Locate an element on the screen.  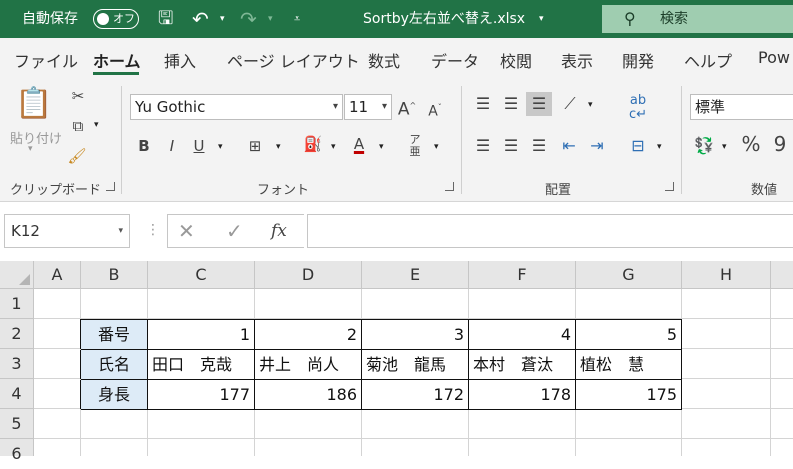
column-header-e: E is located at coordinates (415, 275).